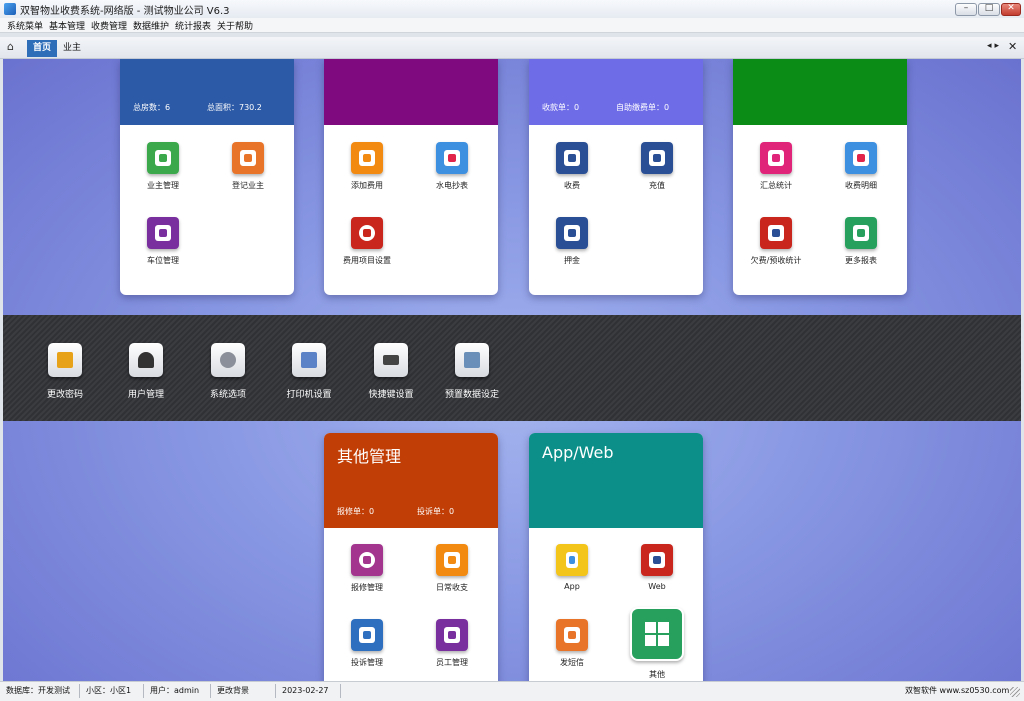 This screenshot has height=701, width=1024. I want to click on tab-owner: 业主, so click(72, 48).